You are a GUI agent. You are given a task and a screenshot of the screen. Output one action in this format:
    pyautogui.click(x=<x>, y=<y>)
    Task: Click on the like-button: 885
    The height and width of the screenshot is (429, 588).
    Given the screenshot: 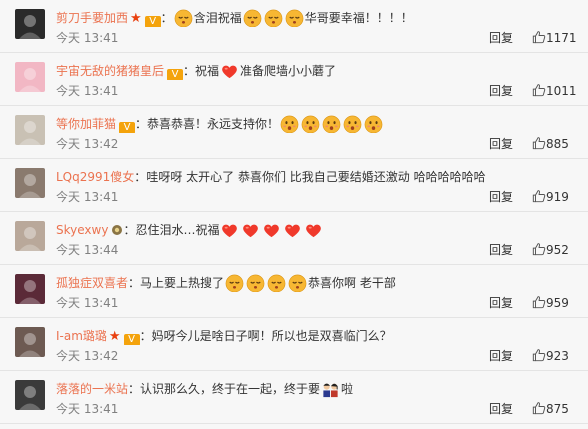 What is the action you would take?
    pyautogui.click(x=557, y=144)
    